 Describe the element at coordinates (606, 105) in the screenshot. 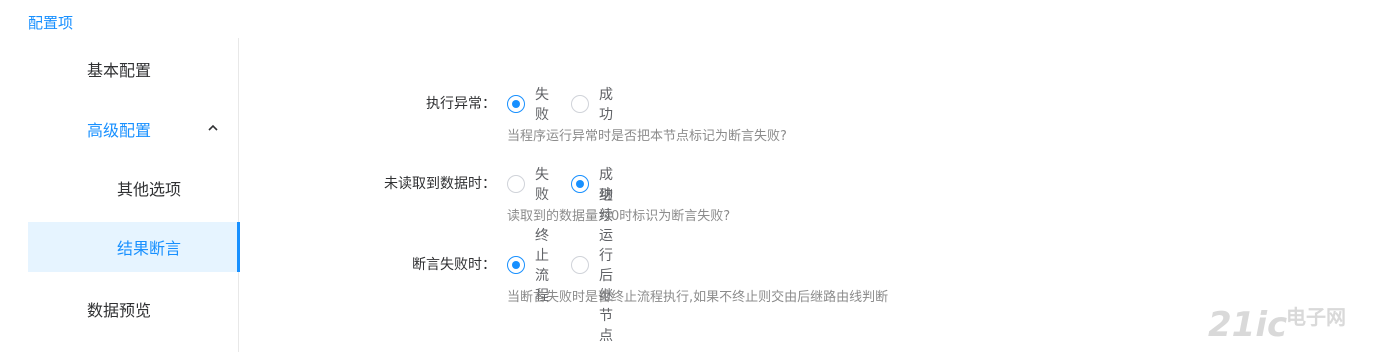

I see `radio-label: 成功` at that location.